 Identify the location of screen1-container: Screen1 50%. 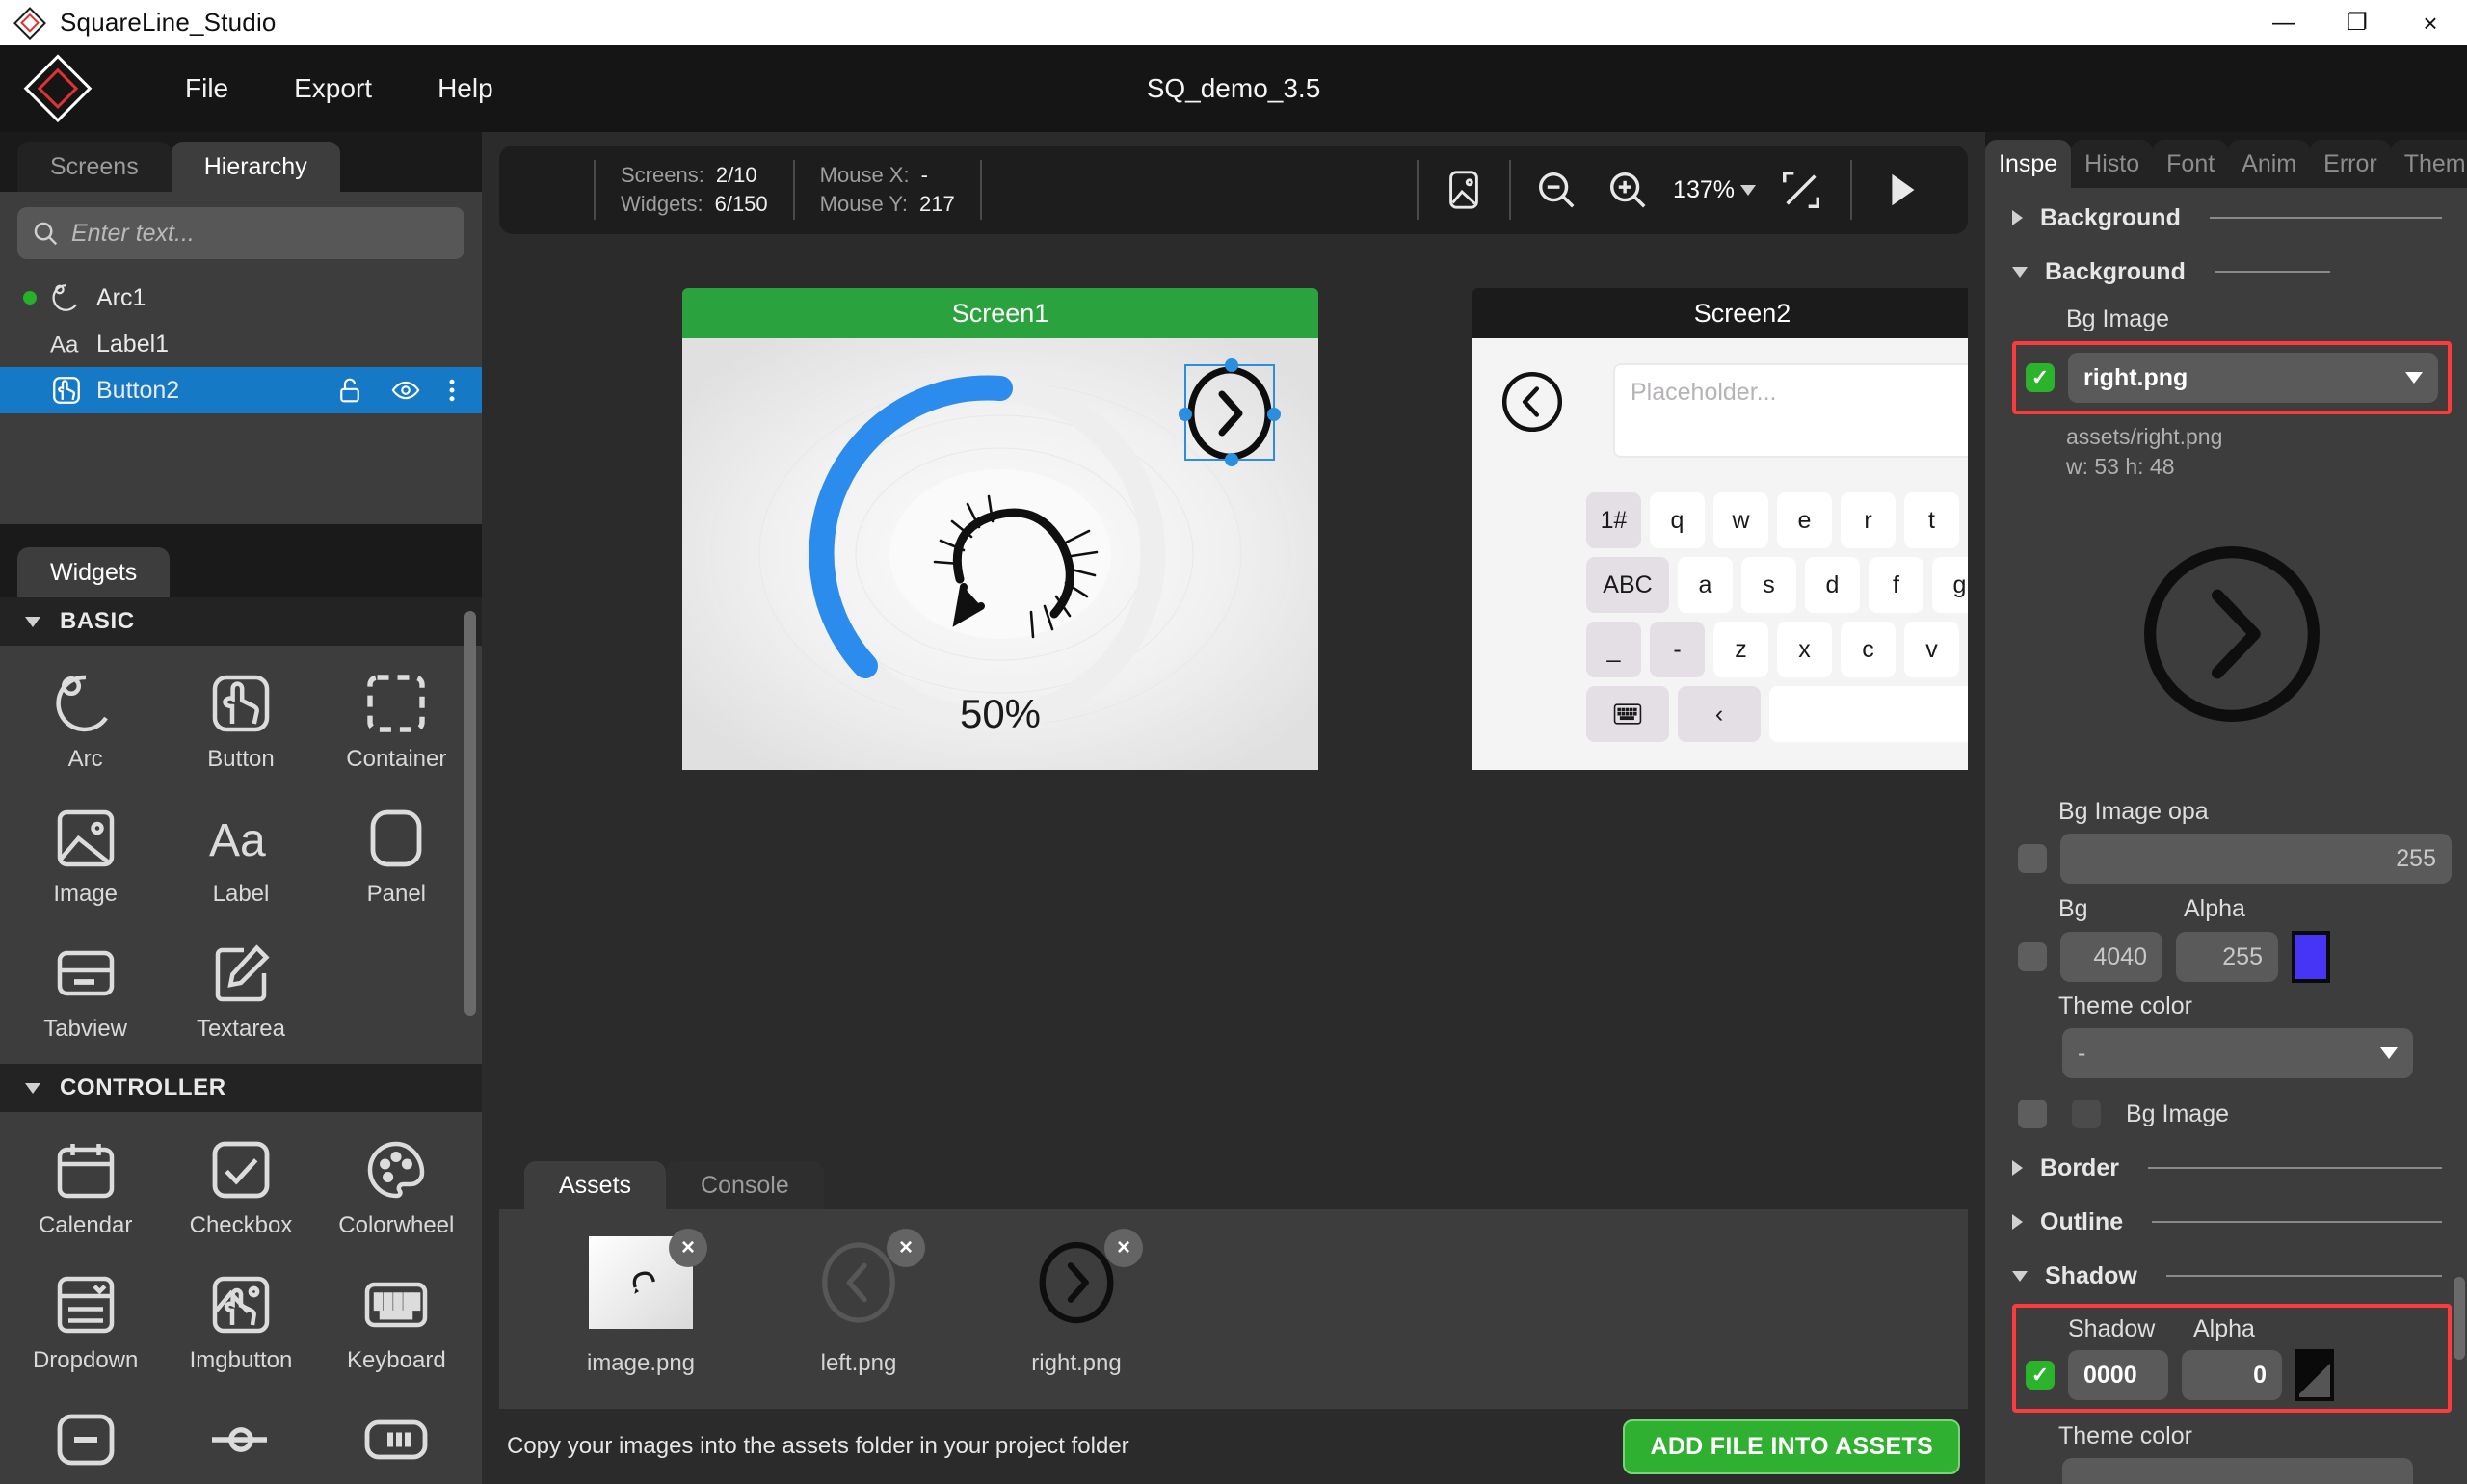
(1000, 529).